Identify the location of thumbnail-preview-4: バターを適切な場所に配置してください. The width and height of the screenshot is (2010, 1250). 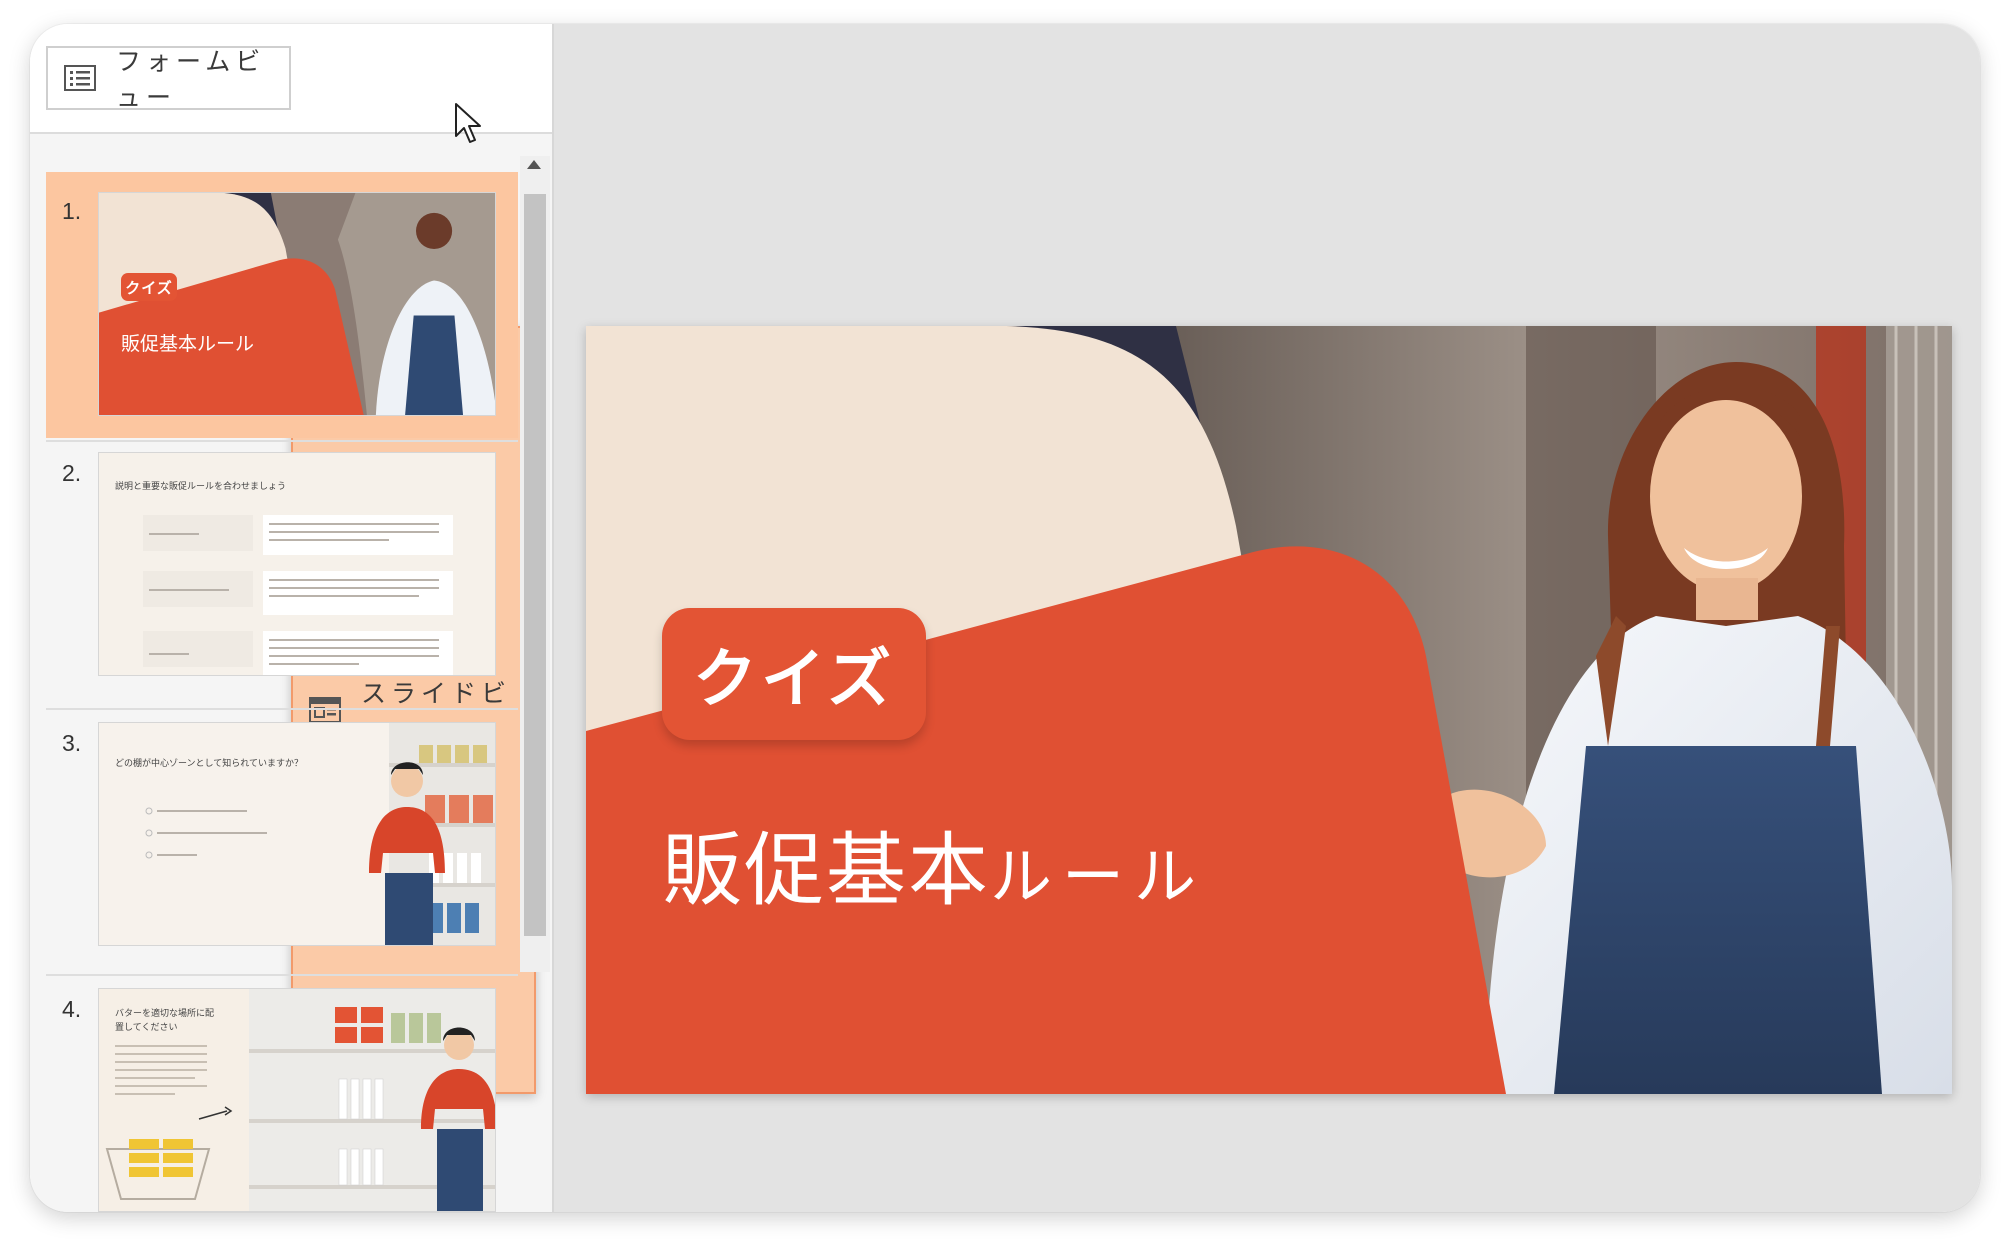
(297, 1100).